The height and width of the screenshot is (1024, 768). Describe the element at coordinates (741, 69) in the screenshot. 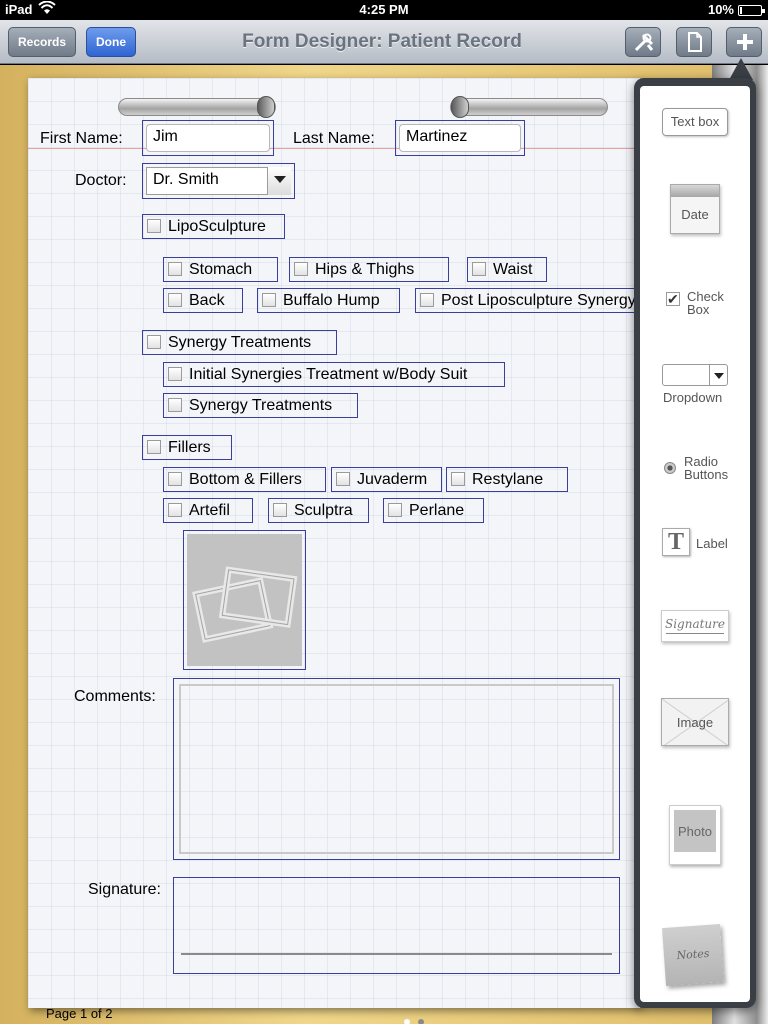

I see `popover-arrow` at that location.